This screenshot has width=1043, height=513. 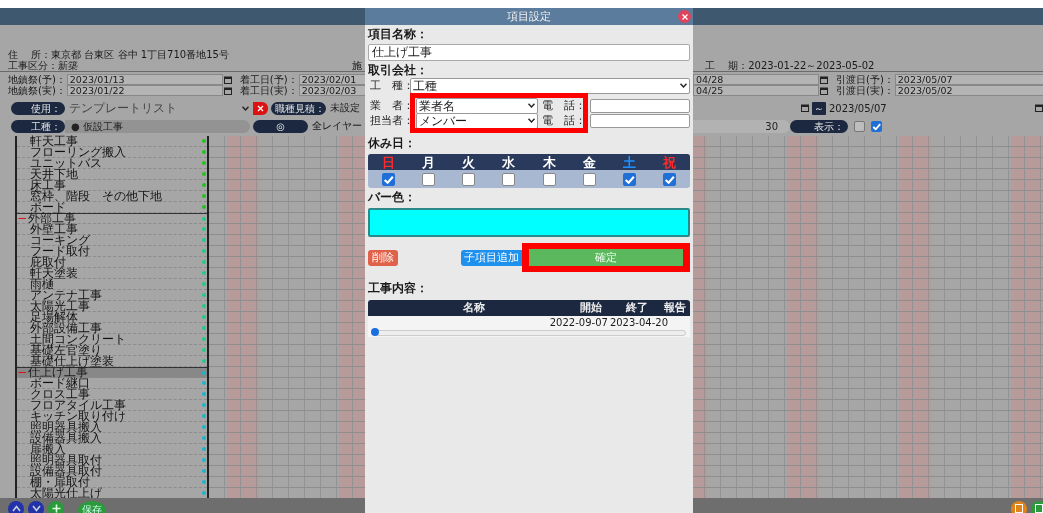 What do you see at coordinates (392, 197) in the screenshot?
I see `bar-color-label: バー色：` at bounding box center [392, 197].